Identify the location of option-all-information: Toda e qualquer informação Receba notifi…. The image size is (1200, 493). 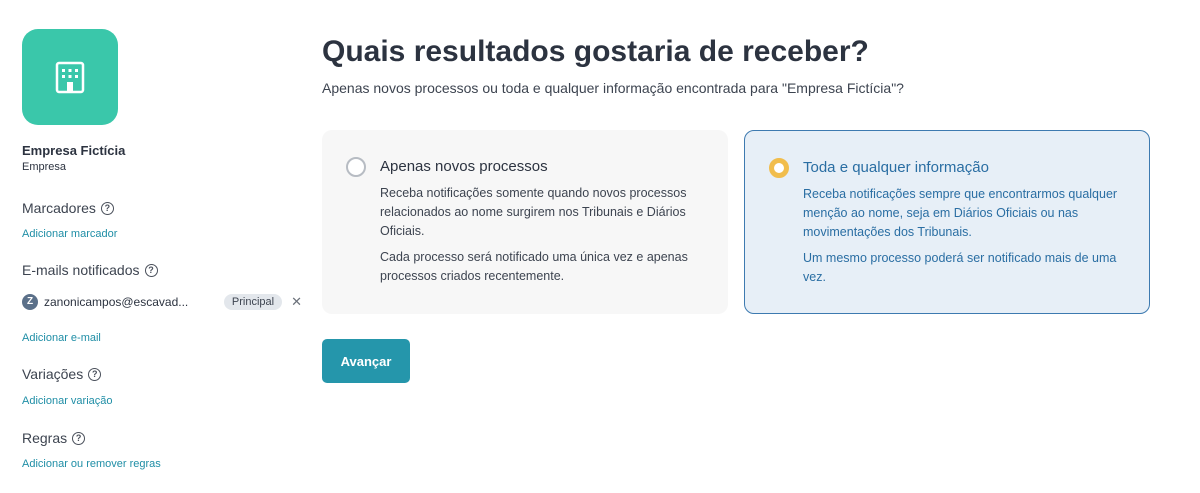
(947, 222).